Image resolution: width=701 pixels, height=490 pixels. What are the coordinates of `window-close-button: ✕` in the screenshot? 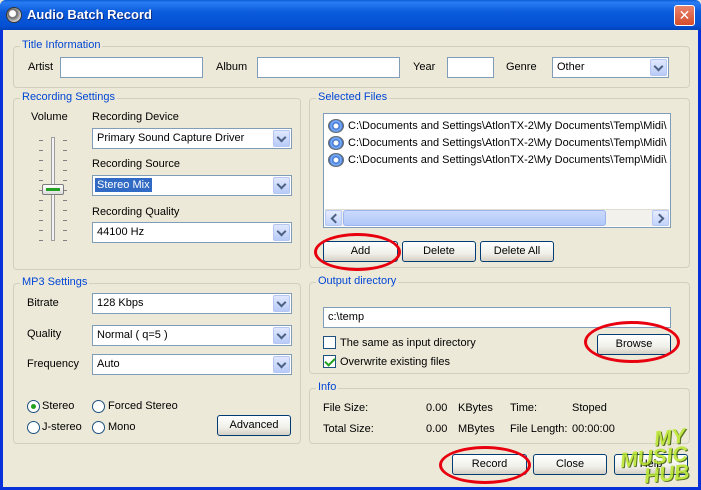 It's located at (684, 15).